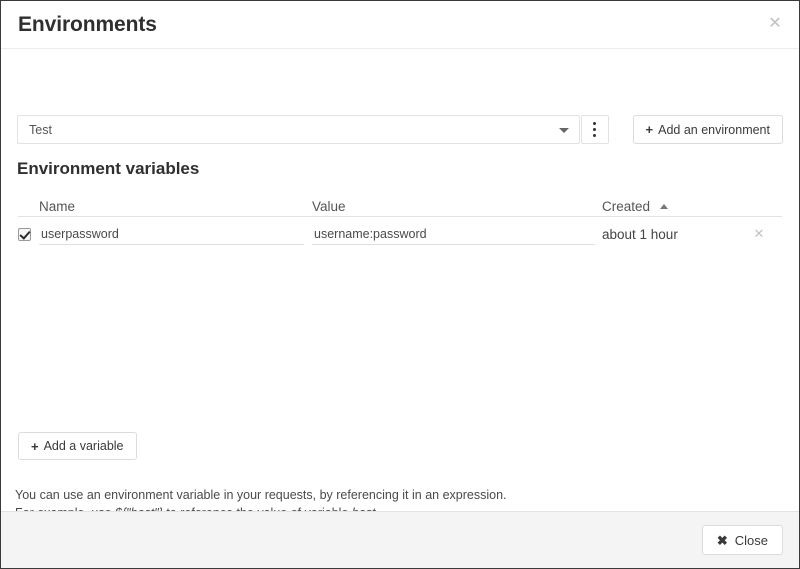 The height and width of the screenshot is (569, 800). What do you see at coordinates (714, 129) in the screenshot?
I see `add-environment-label: Add an environment` at bounding box center [714, 129].